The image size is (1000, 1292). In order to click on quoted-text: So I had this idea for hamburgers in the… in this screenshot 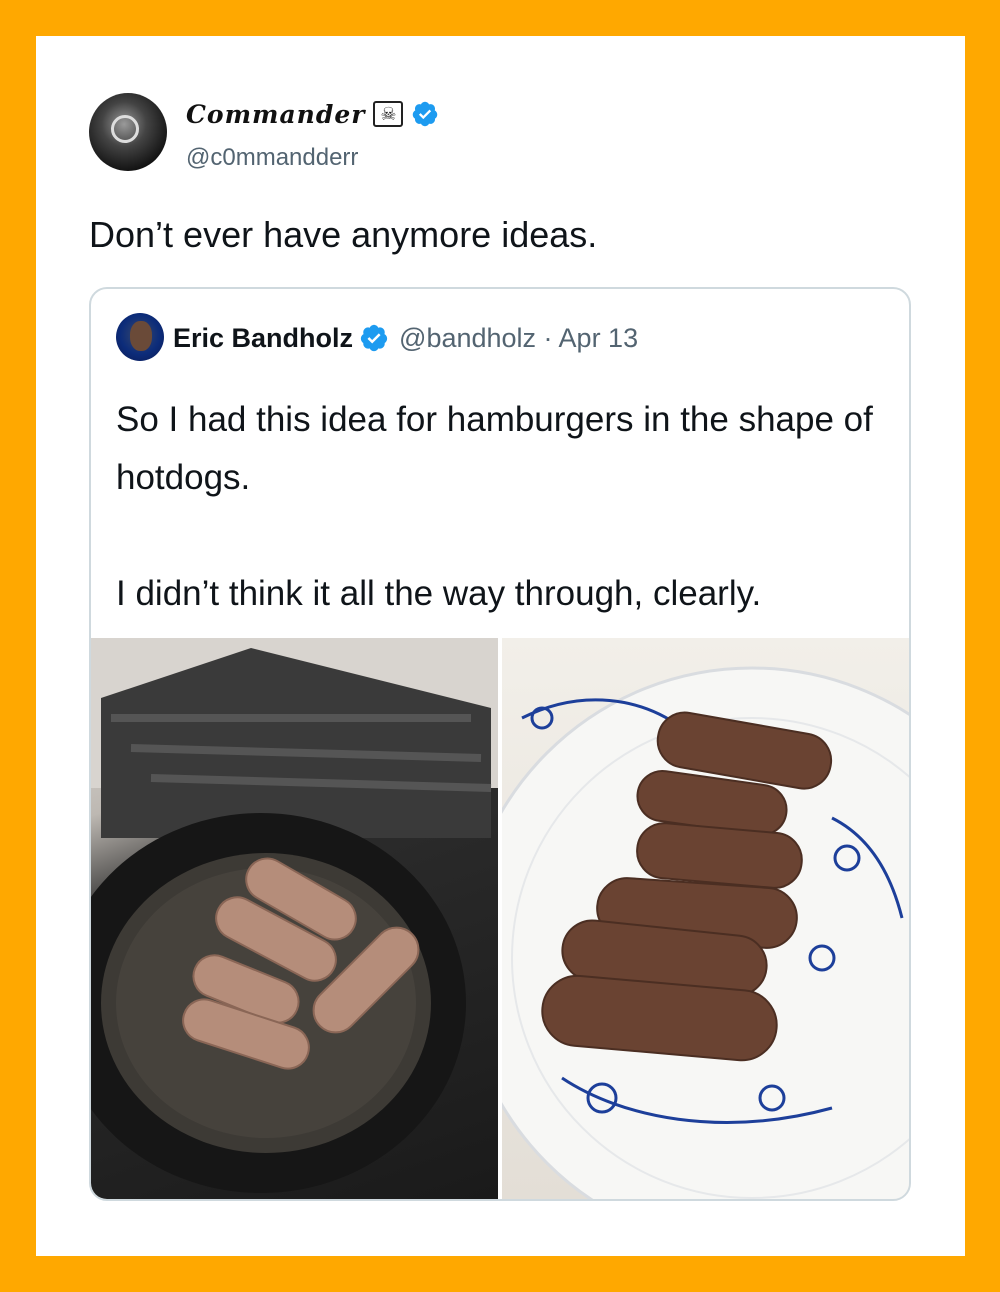, I will do `click(506, 507)`.